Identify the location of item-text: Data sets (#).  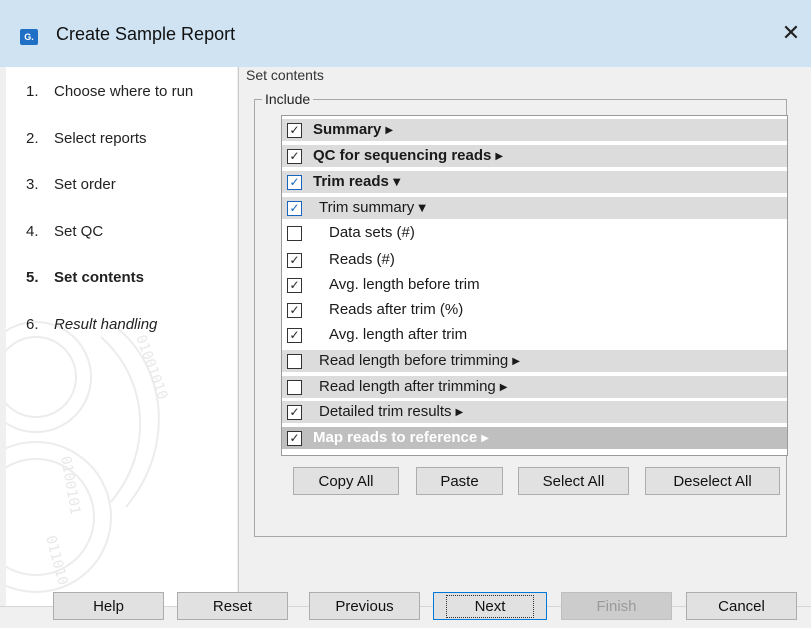
(372, 232).